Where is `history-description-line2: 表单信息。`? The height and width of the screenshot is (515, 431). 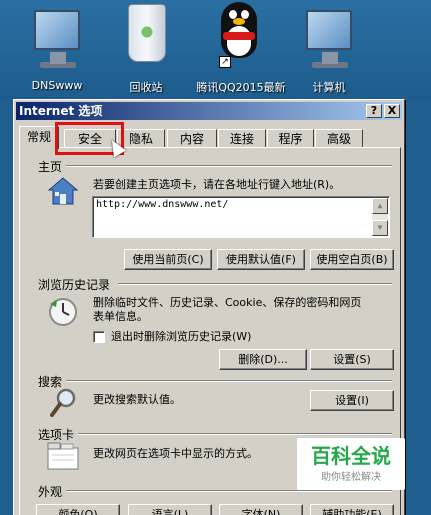
history-description-line2: 表单信息。 is located at coordinates (120, 316).